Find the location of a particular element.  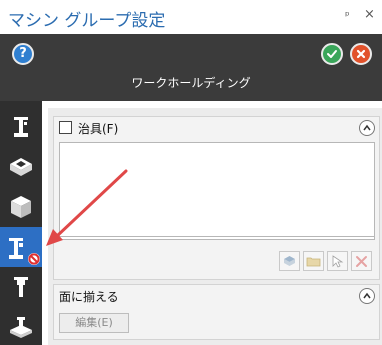

sidebar-item-part is located at coordinates (21, 207).